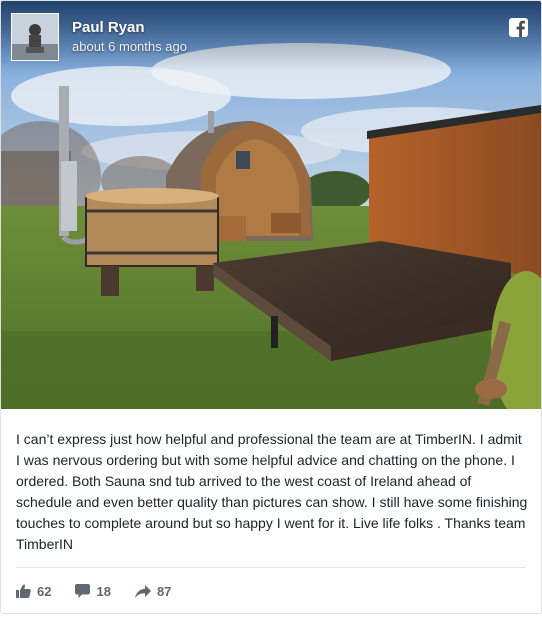 The image size is (542, 618). Describe the element at coordinates (108, 27) in the screenshot. I see `author-name: Paul Ryan` at that location.